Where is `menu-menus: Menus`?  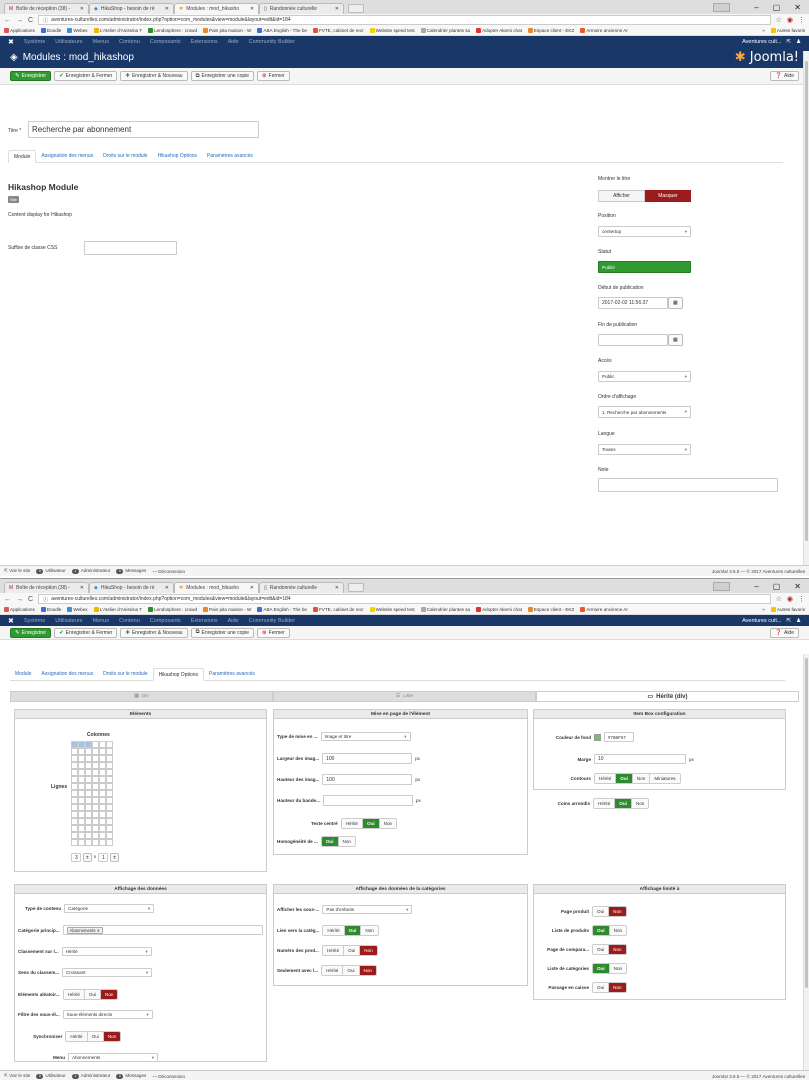
menu-menus: Menus is located at coordinates (100, 42).